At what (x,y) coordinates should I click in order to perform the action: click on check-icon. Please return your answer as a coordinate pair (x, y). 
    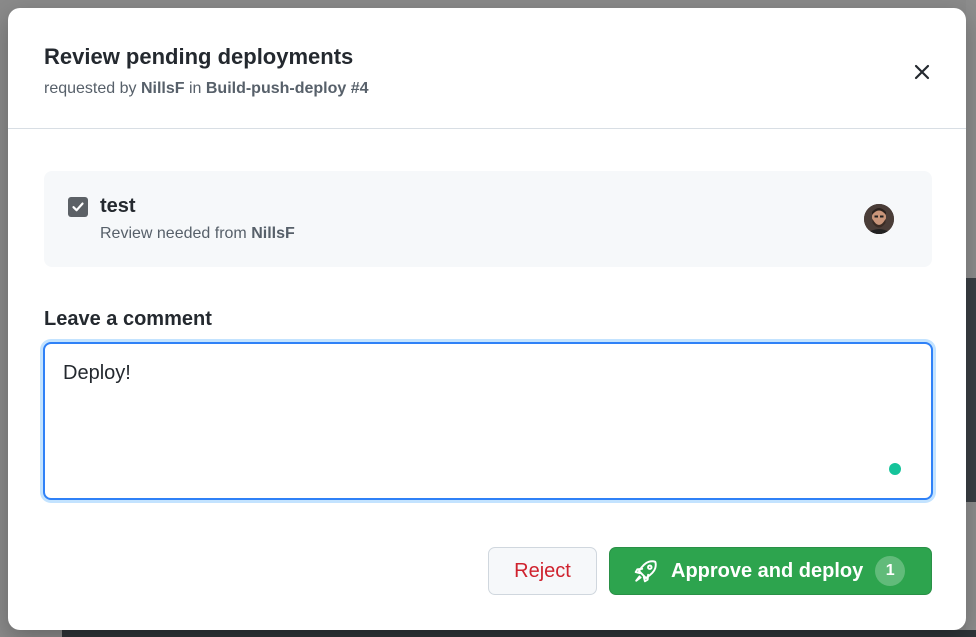
    Looking at the image, I should click on (78, 207).